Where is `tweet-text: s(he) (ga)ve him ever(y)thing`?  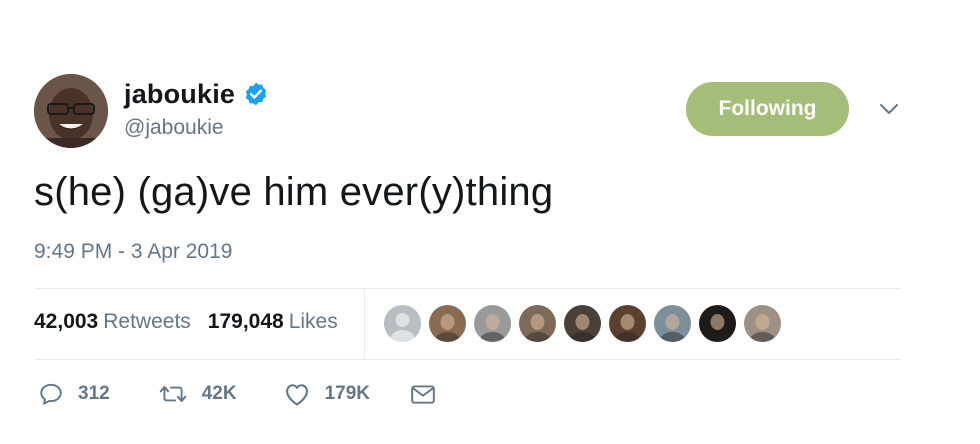 tweet-text: s(he) (ga)ve him ever(y)thing is located at coordinates (294, 192).